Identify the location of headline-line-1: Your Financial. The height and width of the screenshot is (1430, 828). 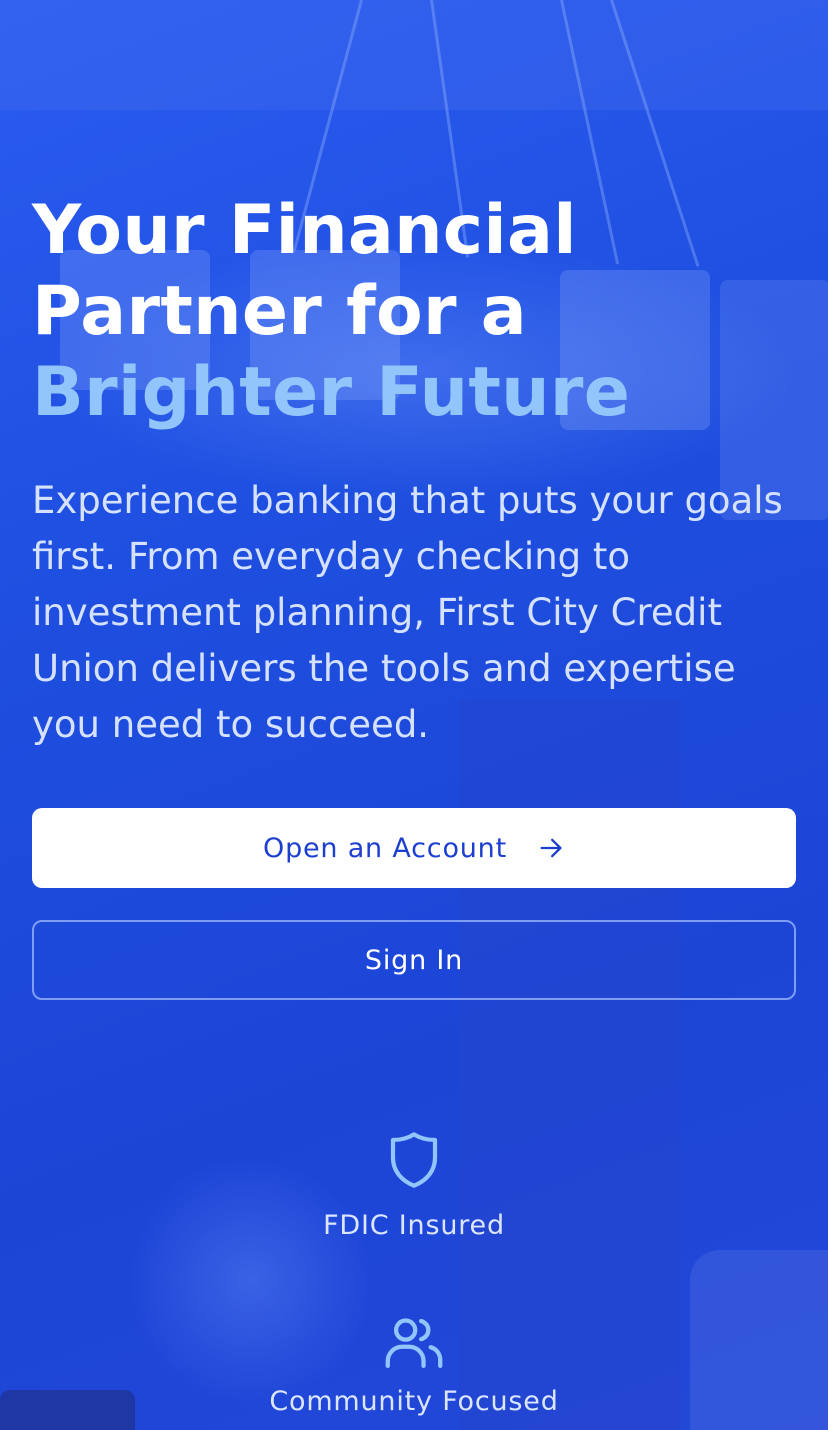
(304, 230).